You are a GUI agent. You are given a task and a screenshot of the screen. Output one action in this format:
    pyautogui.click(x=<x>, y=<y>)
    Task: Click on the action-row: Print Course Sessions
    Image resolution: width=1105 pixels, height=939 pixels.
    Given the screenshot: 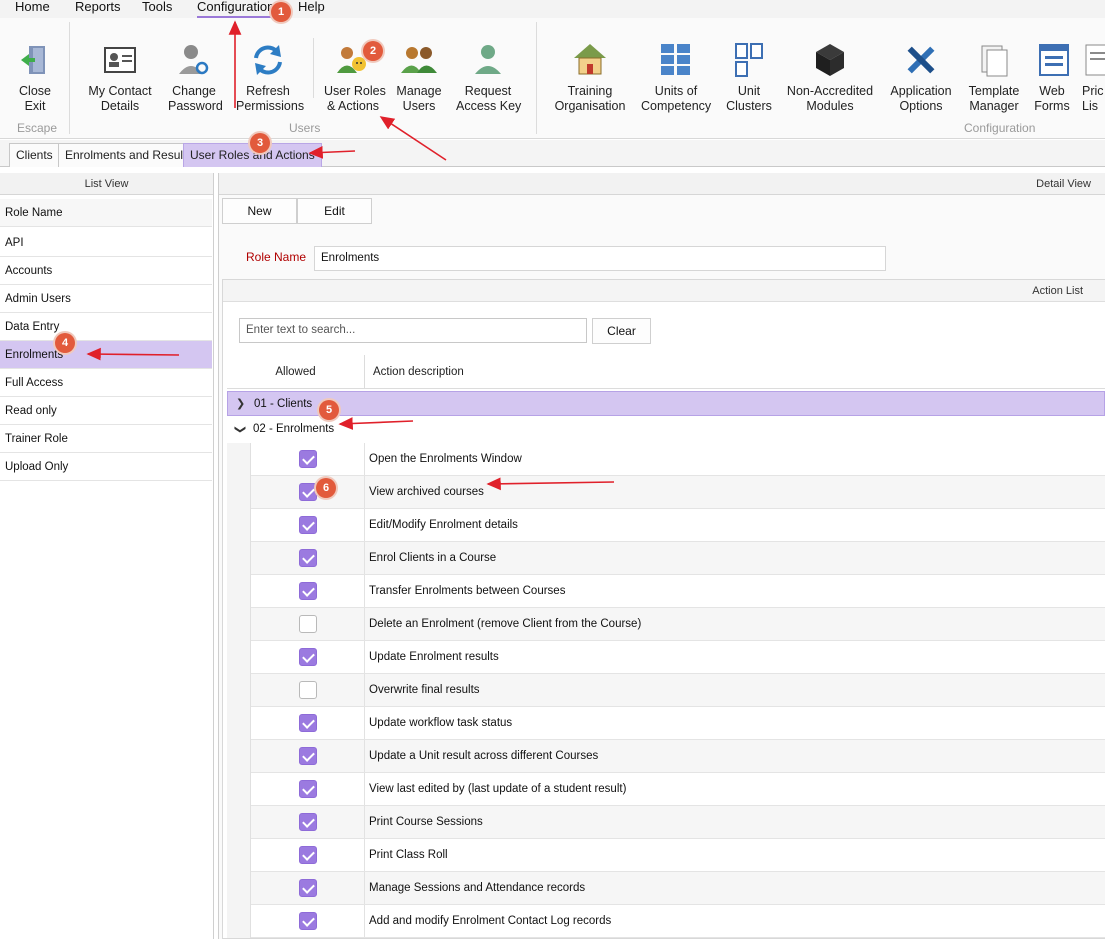 What is the action you would take?
    pyautogui.click(x=678, y=822)
    